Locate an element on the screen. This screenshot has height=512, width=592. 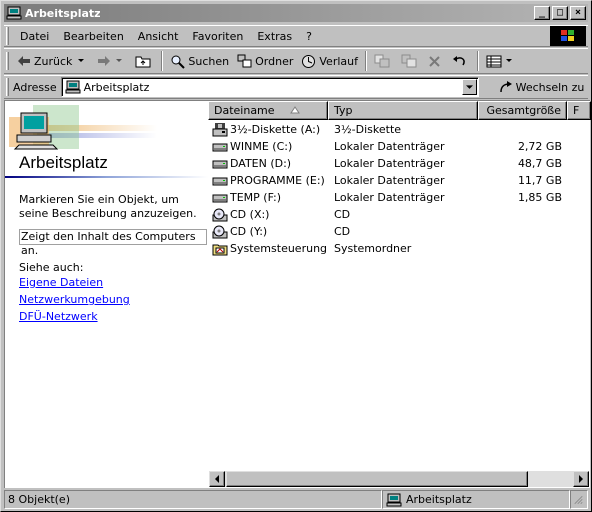
move-to-button is located at coordinates (383, 61).